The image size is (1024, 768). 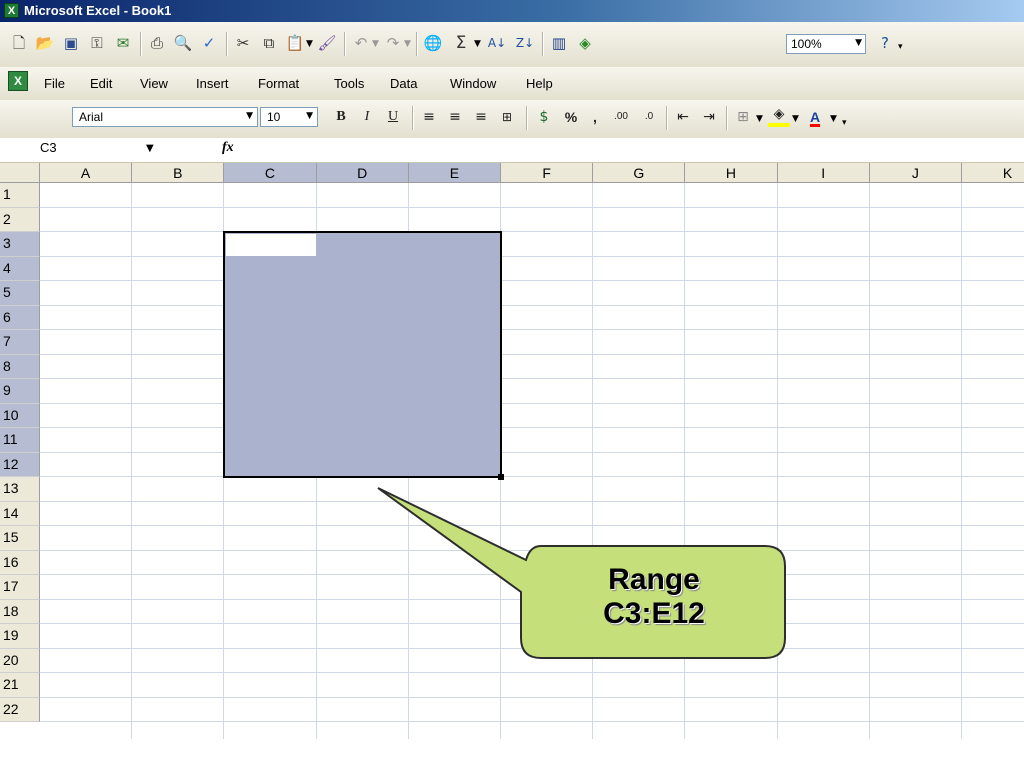 I want to click on callout-shape, so click(x=581, y=573).